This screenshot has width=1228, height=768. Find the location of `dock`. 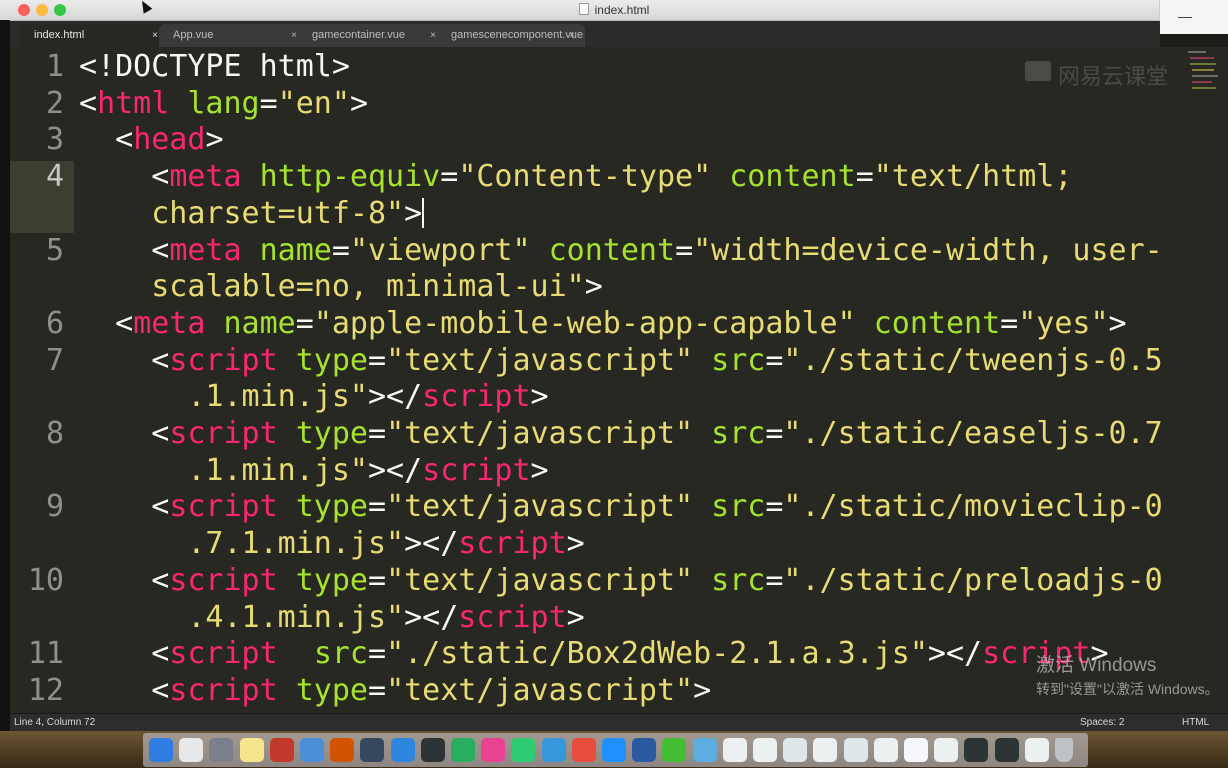

dock is located at coordinates (614, 749).